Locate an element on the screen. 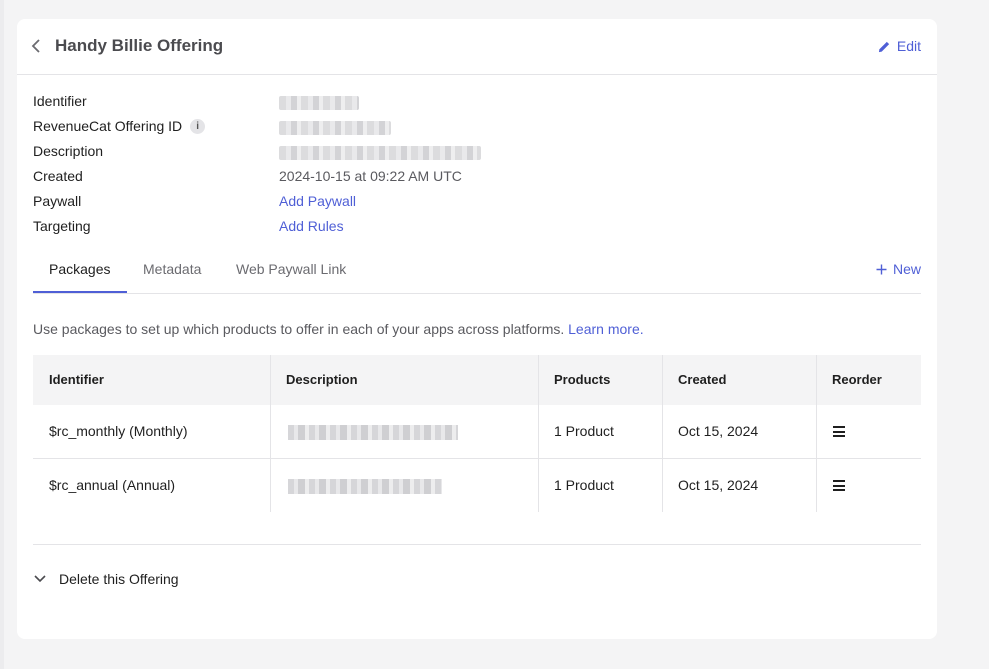  column-header-created: Created is located at coordinates (702, 379).